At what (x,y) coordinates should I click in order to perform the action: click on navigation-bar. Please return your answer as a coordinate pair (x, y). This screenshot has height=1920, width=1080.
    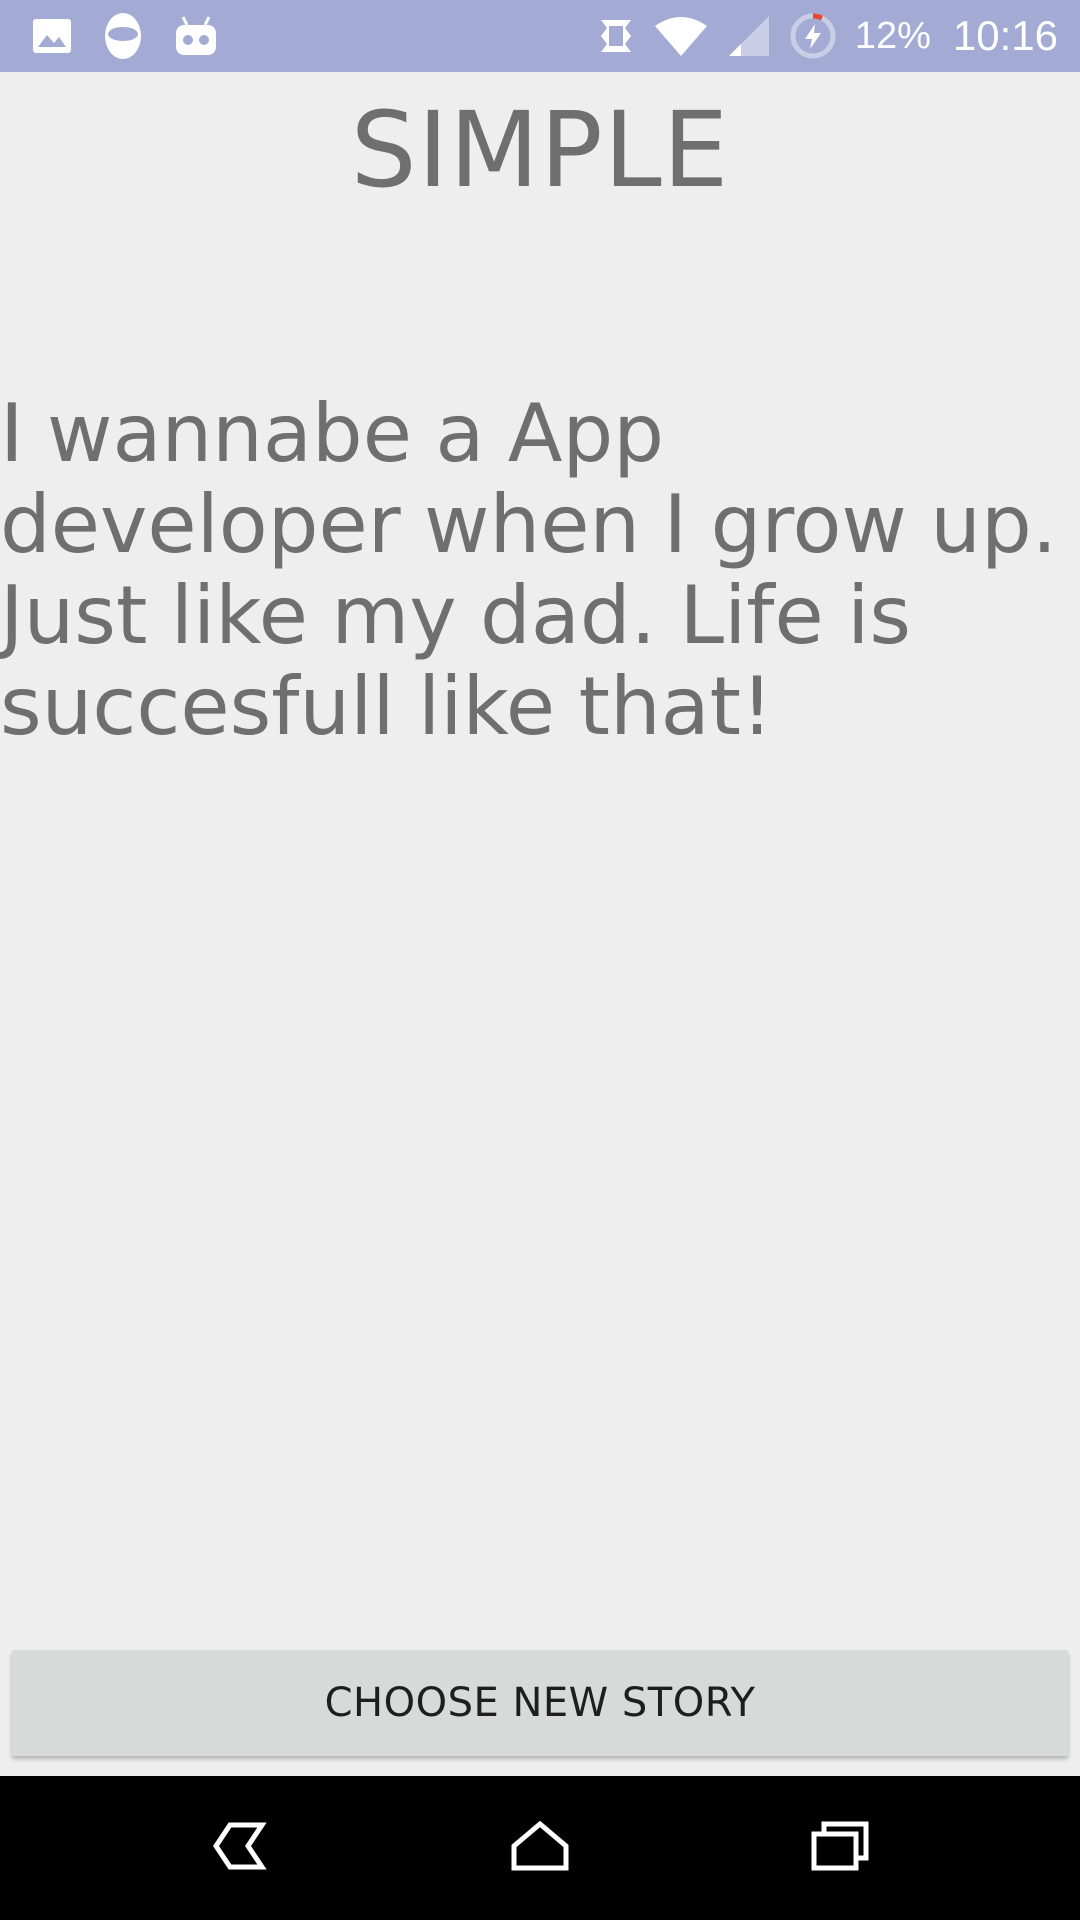
    Looking at the image, I should click on (540, 1848).